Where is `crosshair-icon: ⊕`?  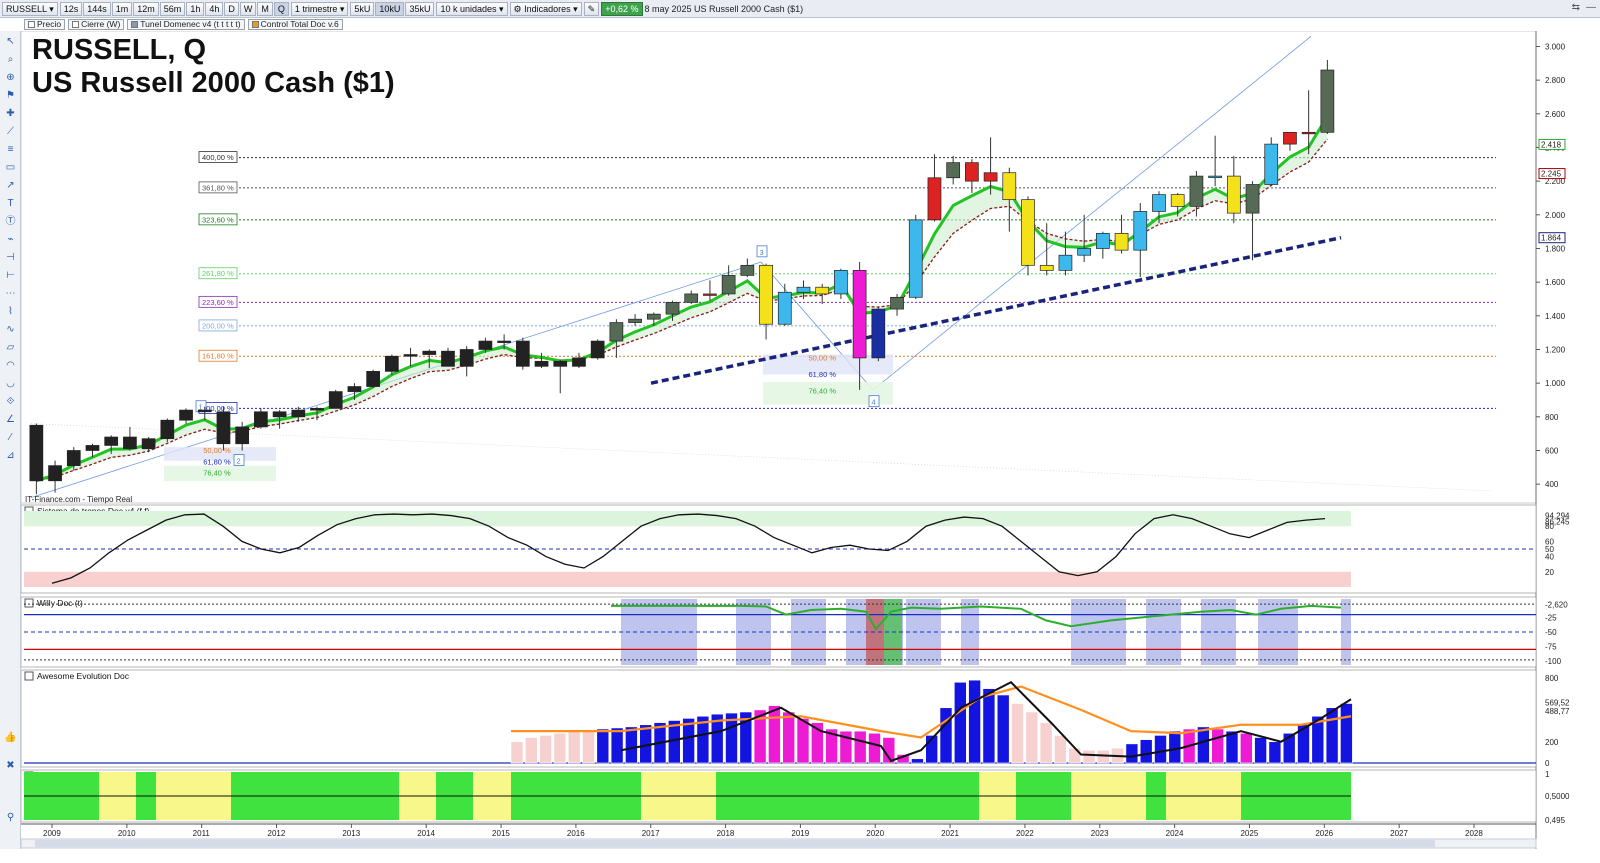 crosshair-icon: ⊕ is located at coordinates (10, 77).